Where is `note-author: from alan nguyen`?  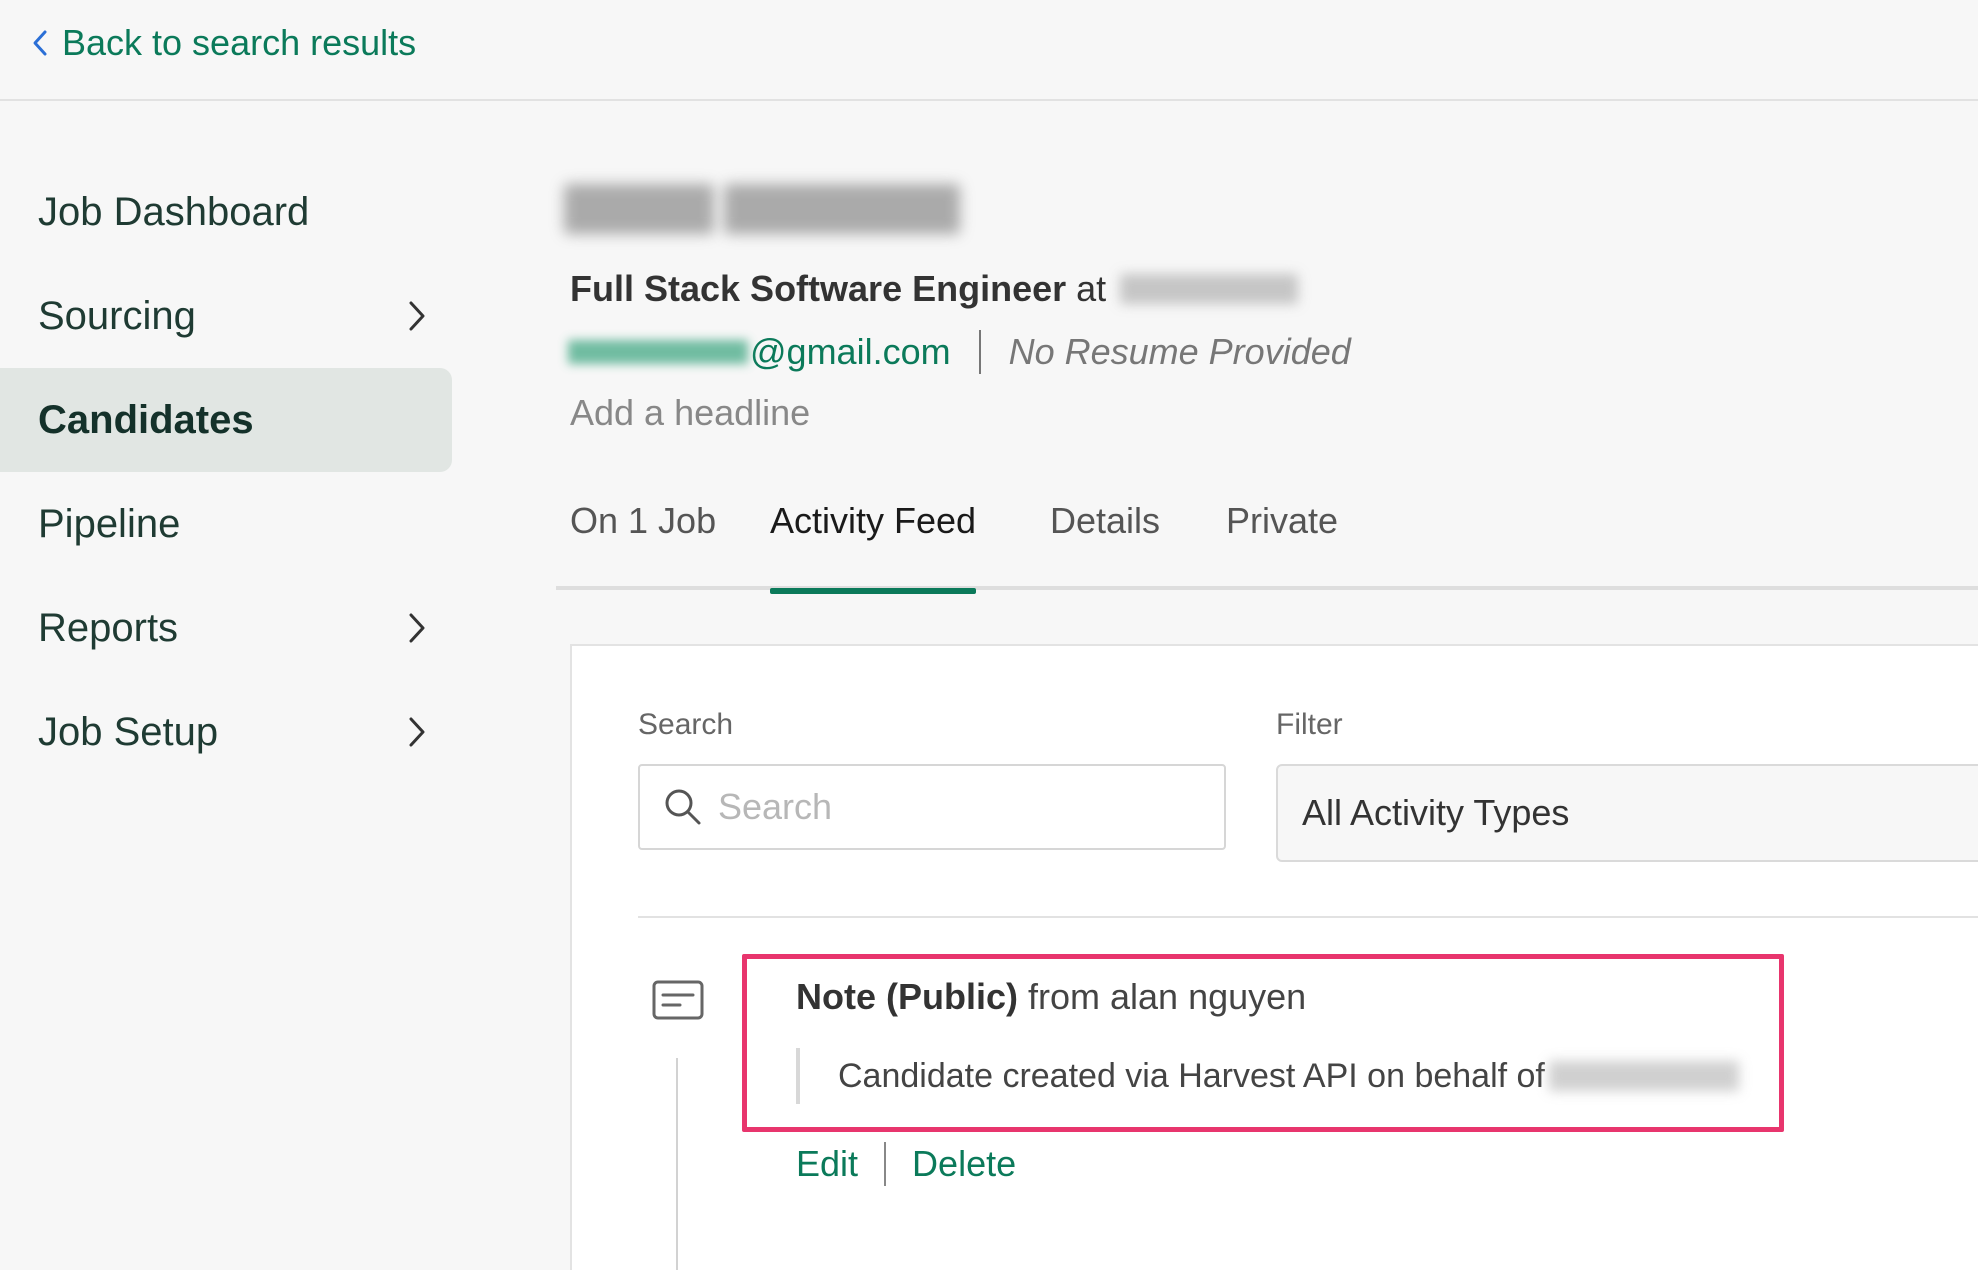
note-author: from alan nguyen is located at coordinates (1167, 996).